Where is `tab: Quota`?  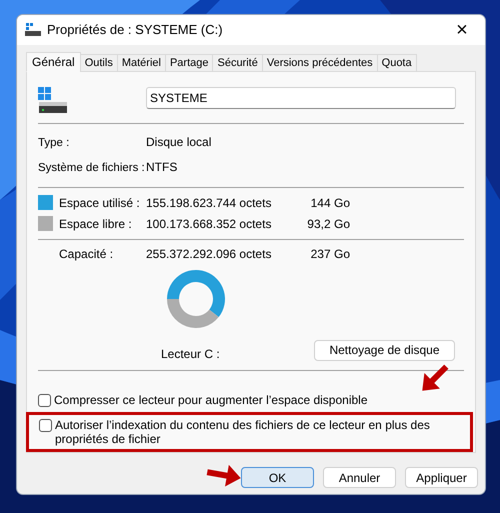
tab: Quota is located at coordinates (396, 63).